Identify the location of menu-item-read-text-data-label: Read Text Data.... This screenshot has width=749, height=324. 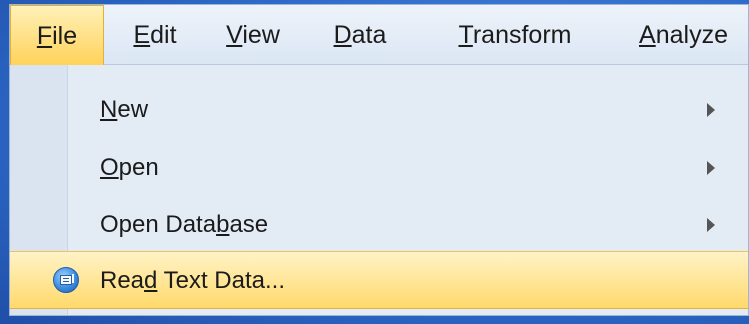
(193, 280).